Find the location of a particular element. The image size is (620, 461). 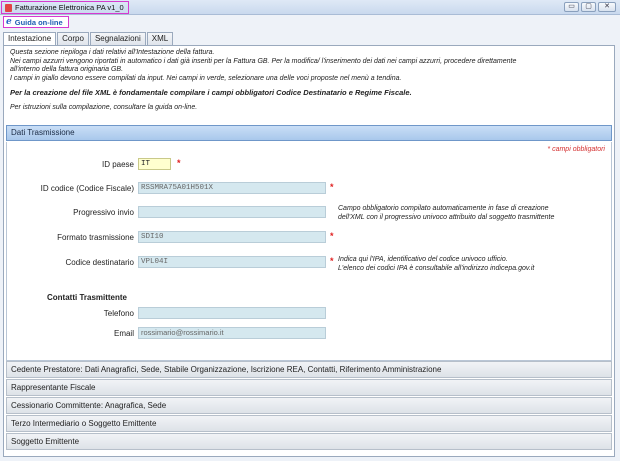

tab-xml: XML is located at coordinates (160, 38).